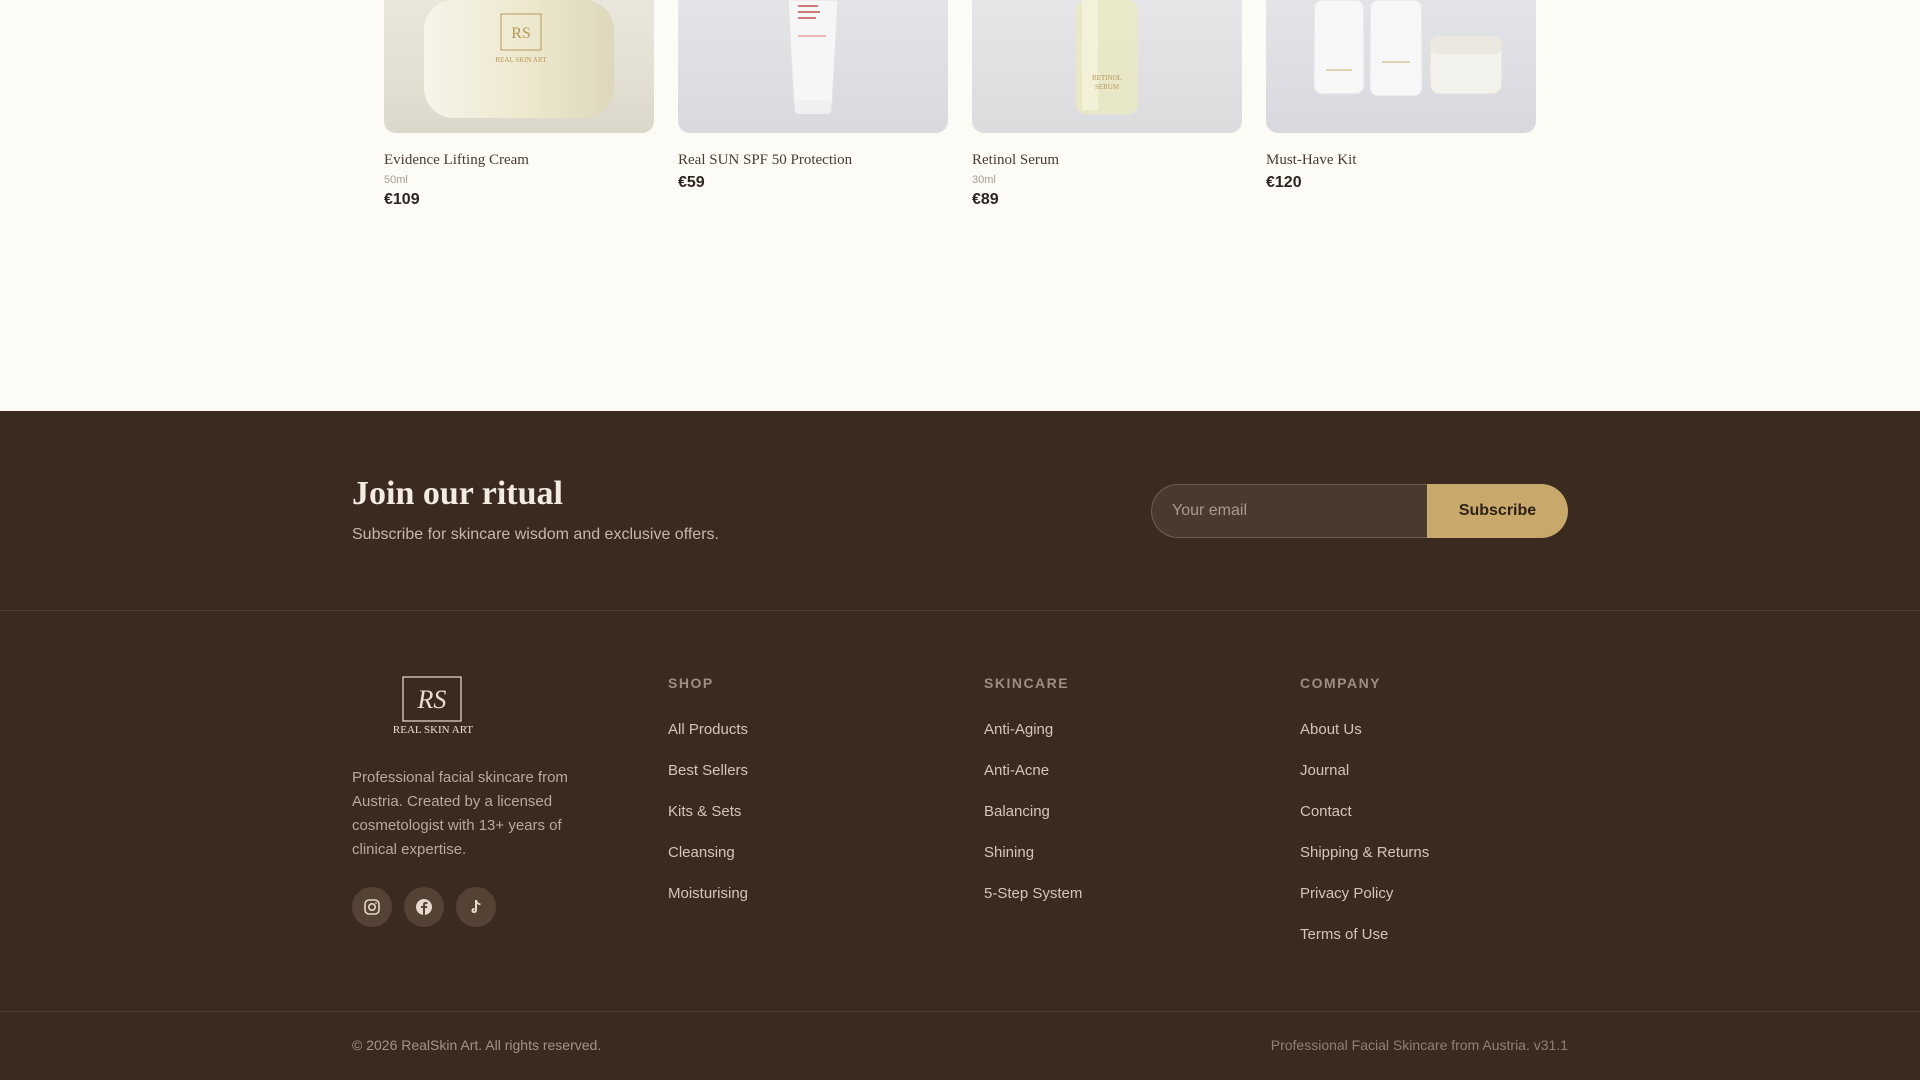 The width and height of the screenshot is (1920, 1080). What do you see at coordinates (1107, 78) in the screenshot?
I see `svg-text: RETINOL` at bounding box center [1107, 78].